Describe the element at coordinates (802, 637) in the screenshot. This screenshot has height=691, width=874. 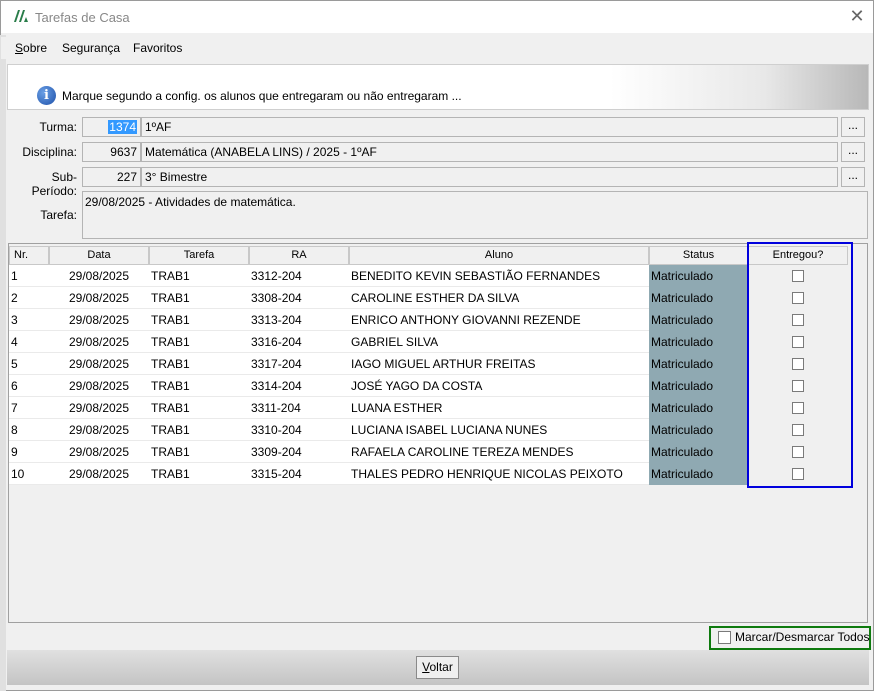
I see `toggle-all-label: Marcar/Desmarcar Todos` at that location.